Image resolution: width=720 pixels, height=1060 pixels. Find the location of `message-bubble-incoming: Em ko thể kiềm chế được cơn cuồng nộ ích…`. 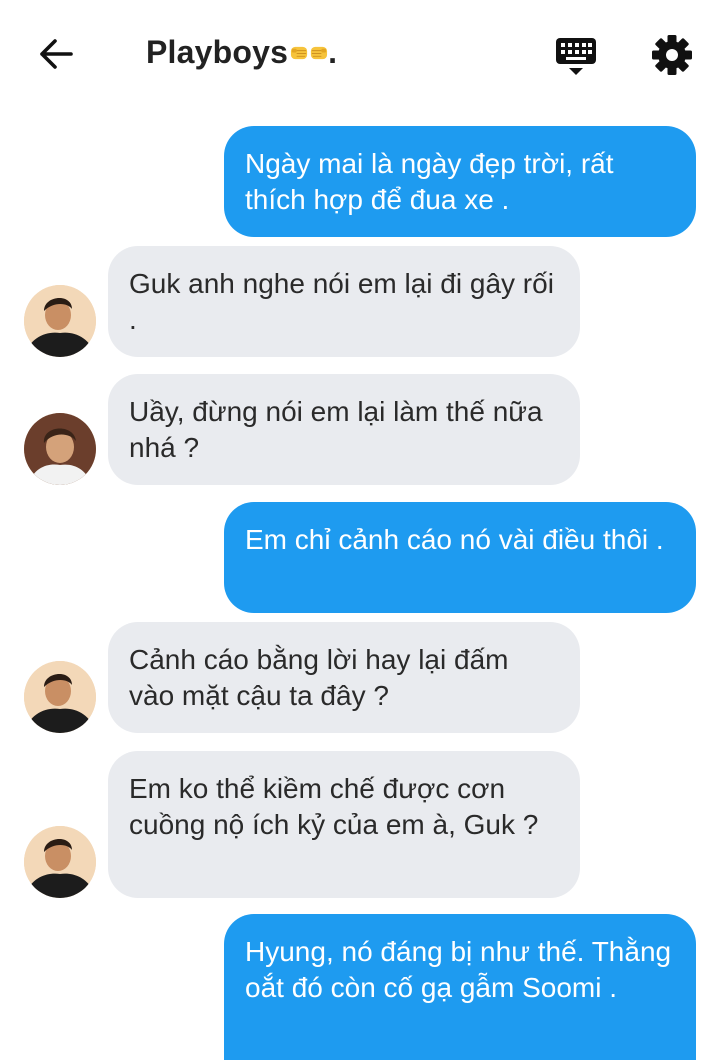

message-bubble-incoming: Em ko thể kiềm chế được cơn cuồng nộ ích… is located at coordinates (344, 824).